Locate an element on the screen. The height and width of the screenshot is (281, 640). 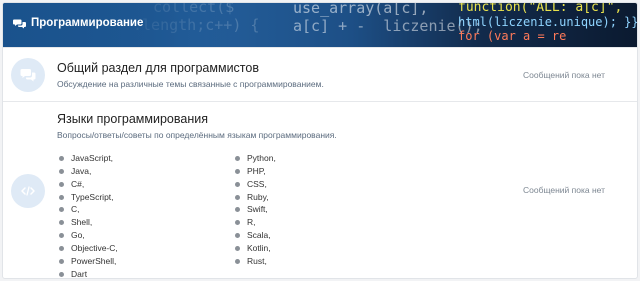
language-item: PowerShell, is located at coordinates (142, 261).